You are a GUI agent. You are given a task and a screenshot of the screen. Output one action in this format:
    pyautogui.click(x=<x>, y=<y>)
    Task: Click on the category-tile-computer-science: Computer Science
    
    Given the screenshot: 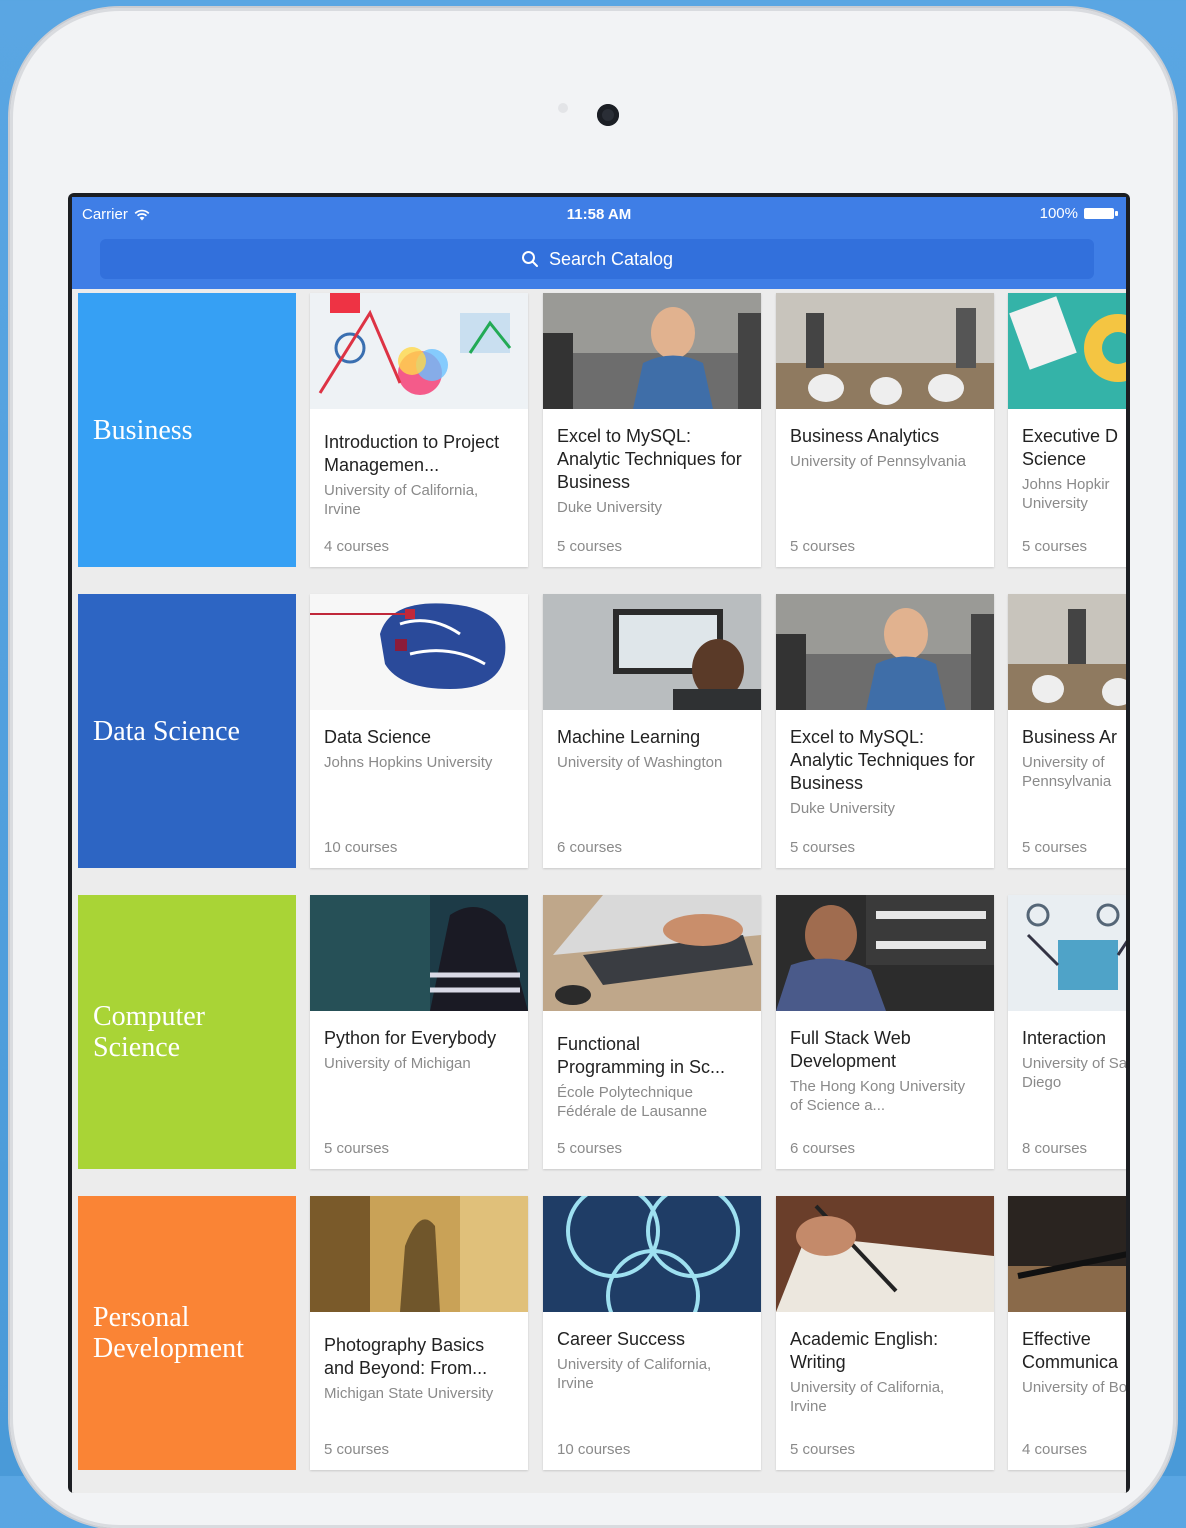 What is the action you would take?
    pyautogui.click(x=187, y=1032)
    